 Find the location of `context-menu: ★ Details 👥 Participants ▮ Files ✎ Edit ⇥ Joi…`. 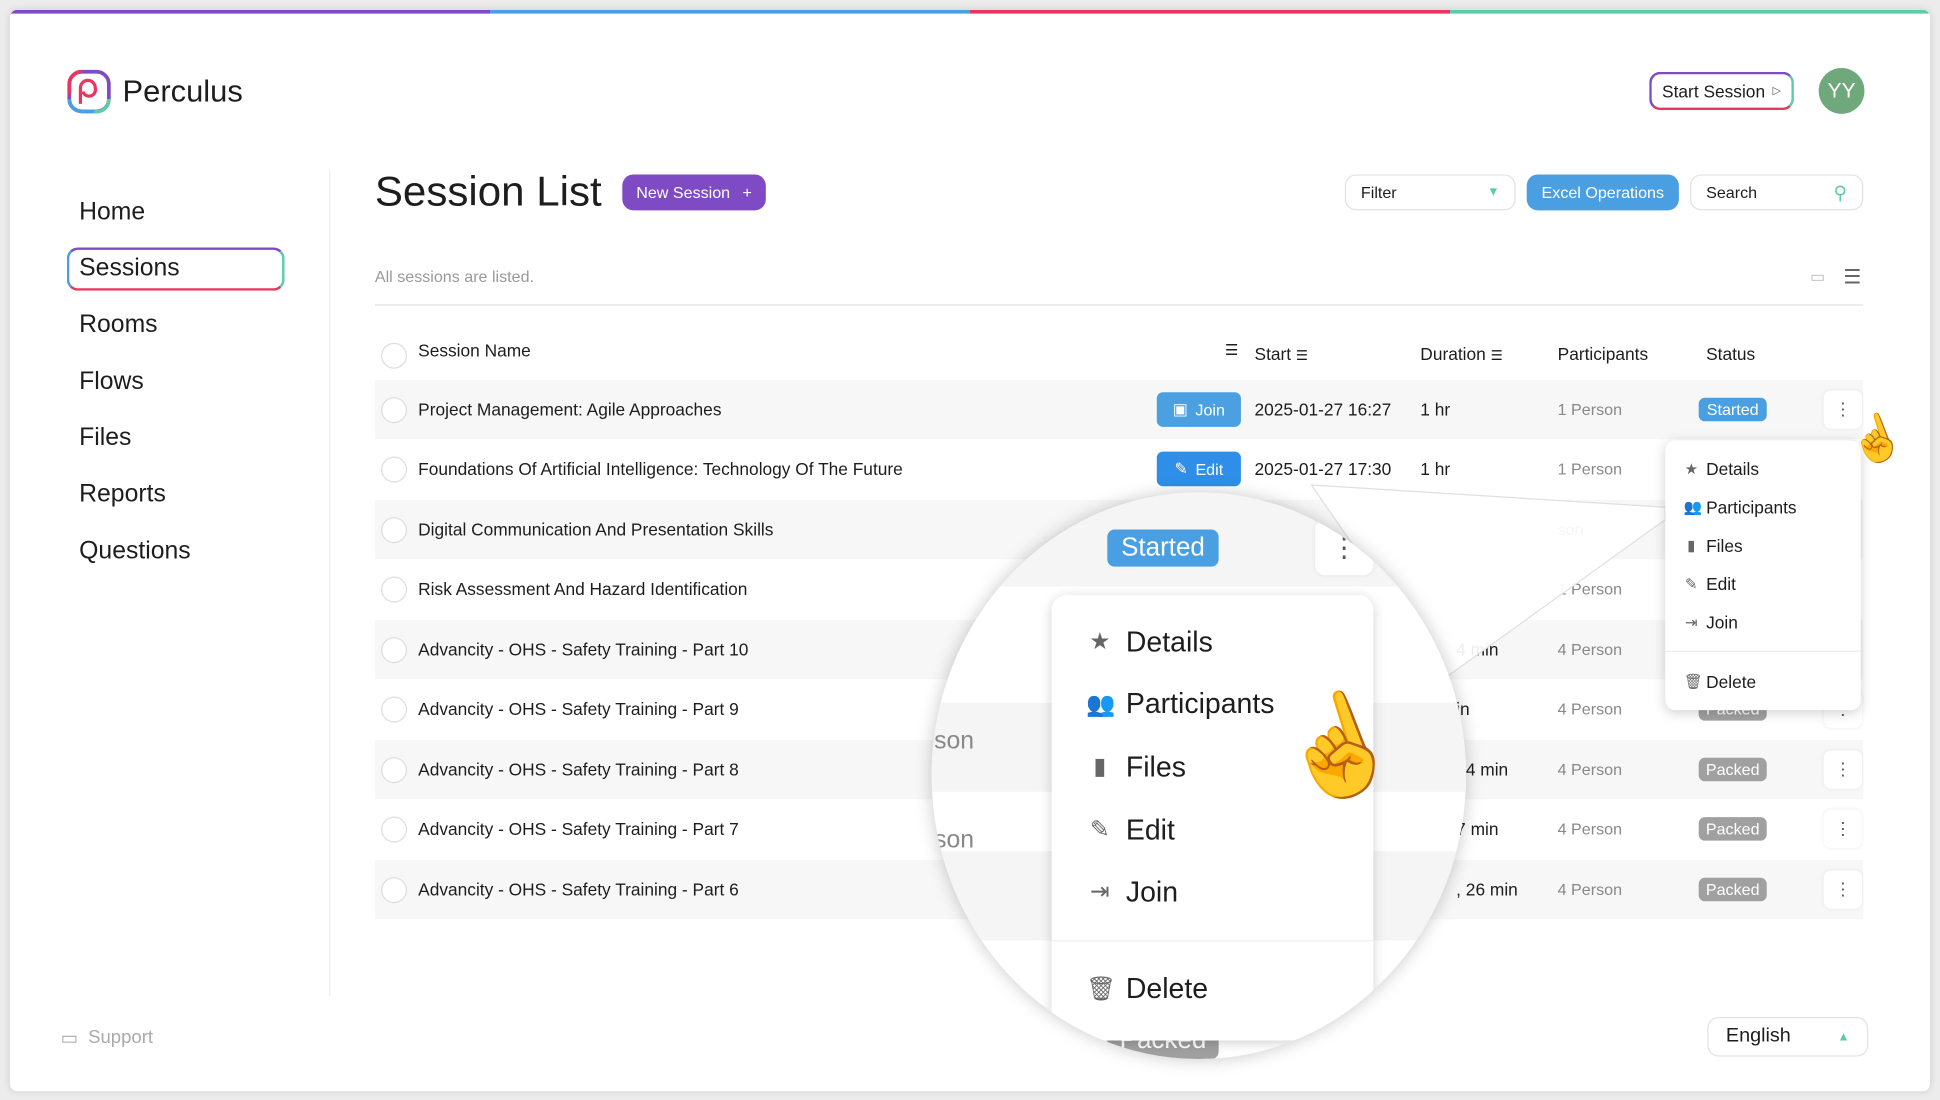

context-menu: ★ Details 👥 Participants ▮ Files ✎ Edit ⇥ Joi… is located at coordinates (1763, 575).